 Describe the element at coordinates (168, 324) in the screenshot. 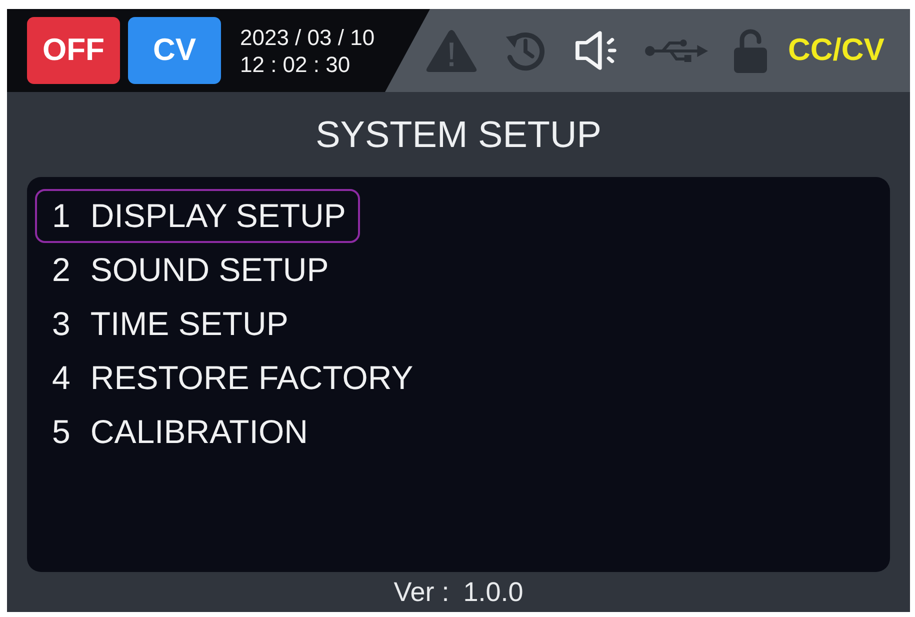

I see `menu-item: 3 TIME SETUP` at that location.